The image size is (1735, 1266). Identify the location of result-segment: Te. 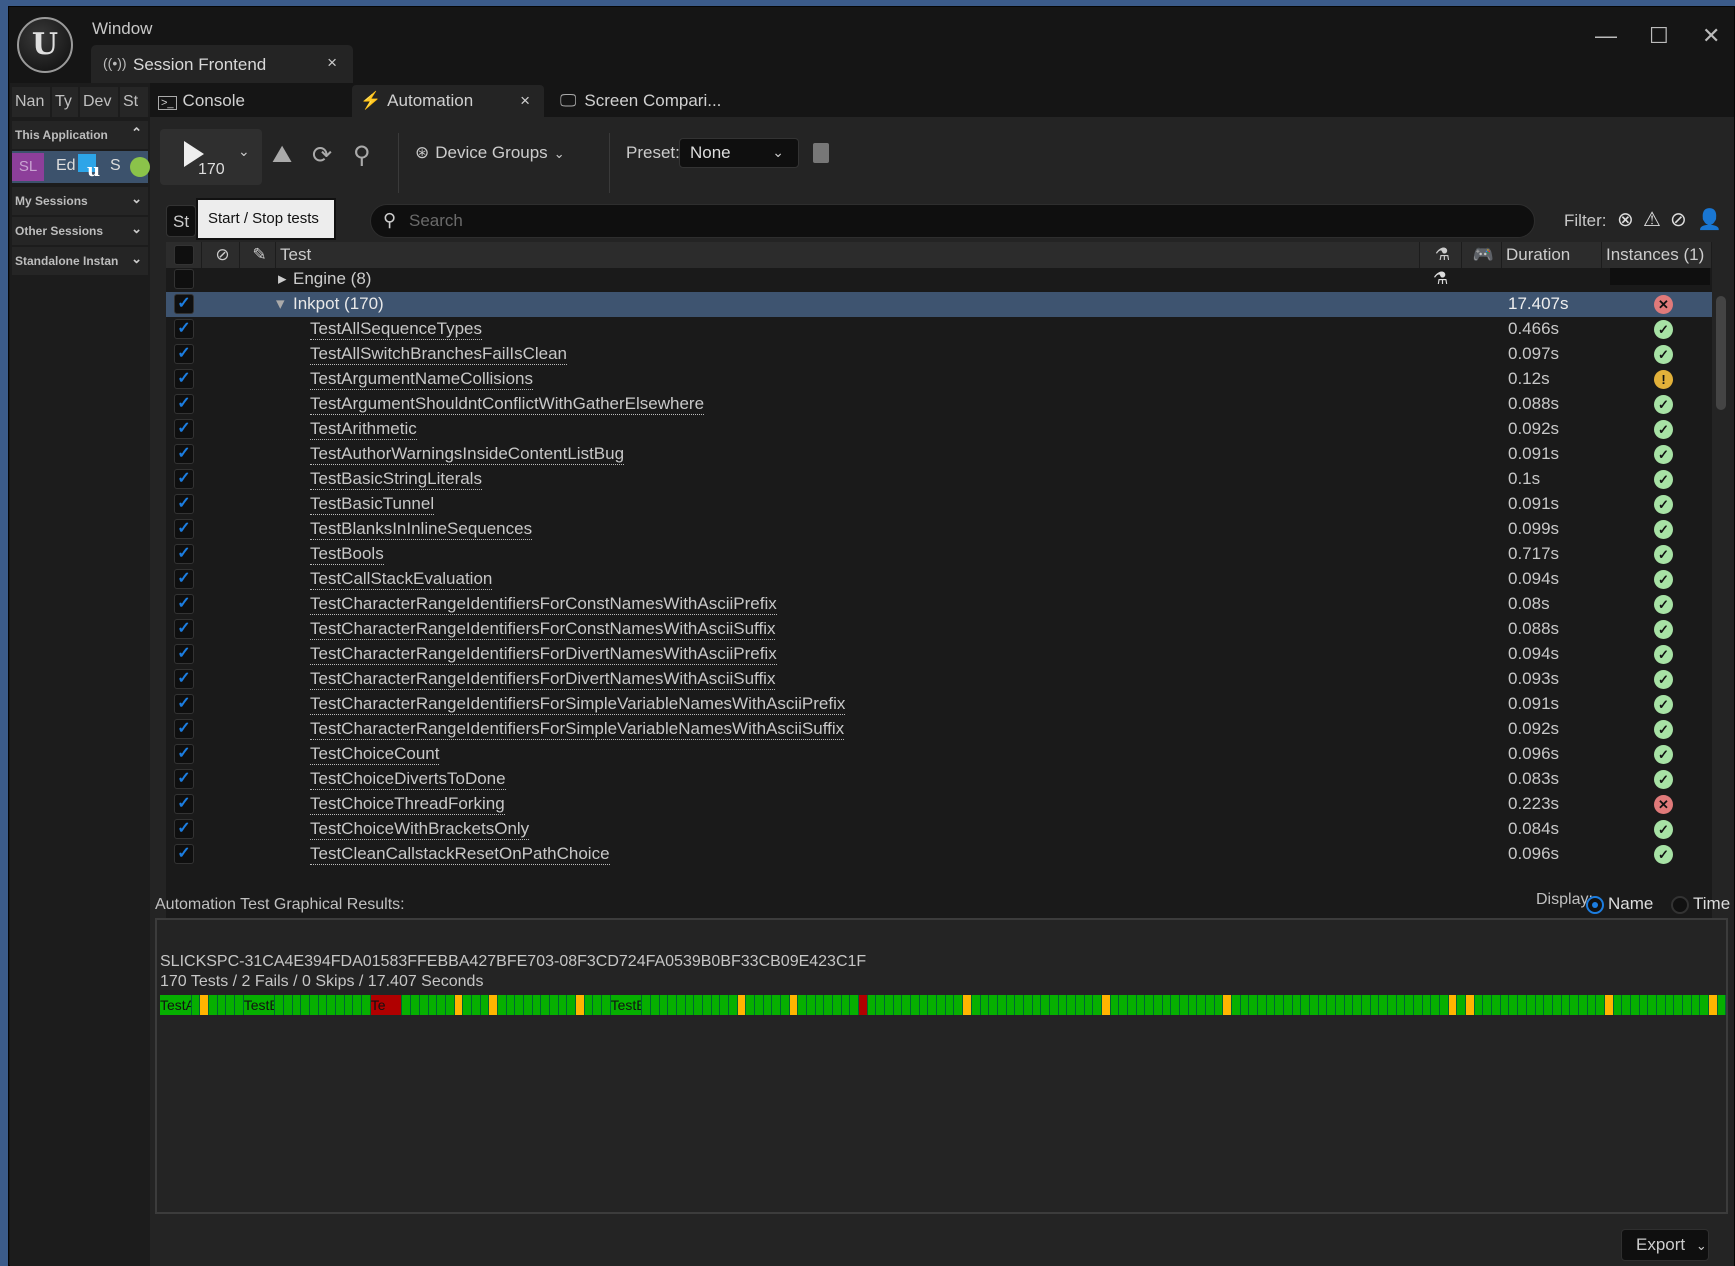
(386, 1005).